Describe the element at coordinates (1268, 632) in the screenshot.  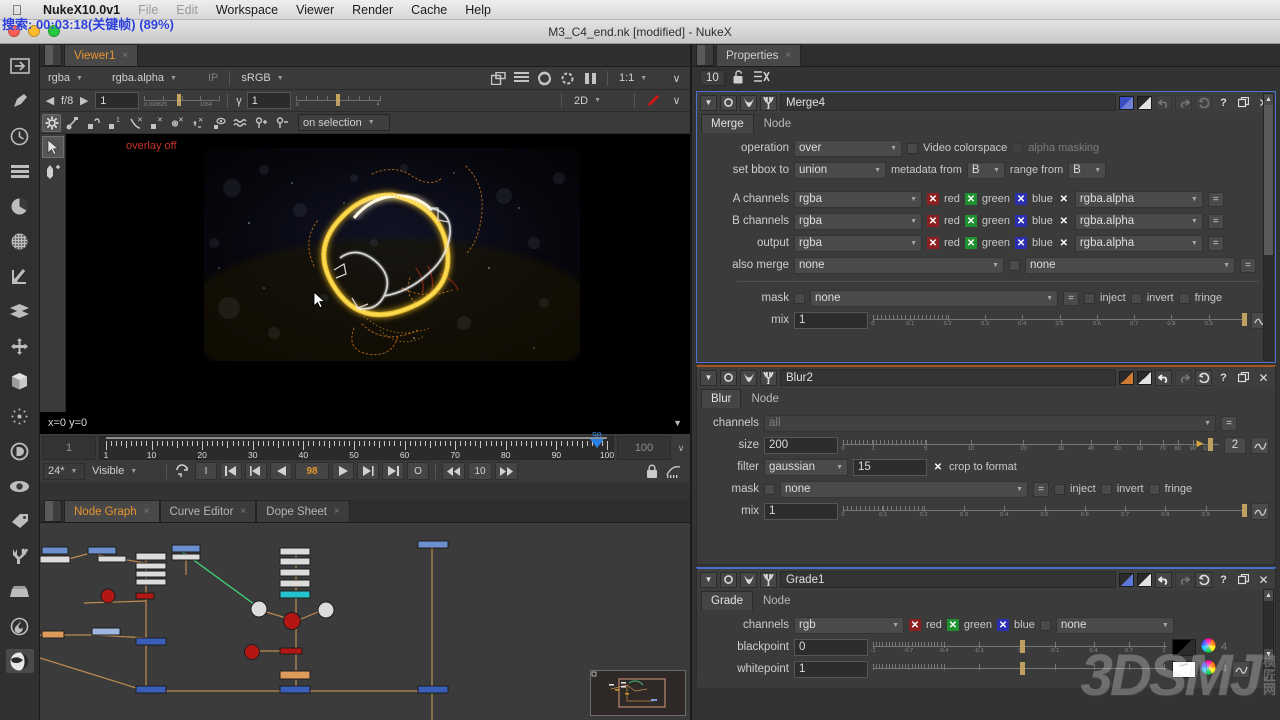
I see `grade1-scrollbar: ▲ ▼` at that location.